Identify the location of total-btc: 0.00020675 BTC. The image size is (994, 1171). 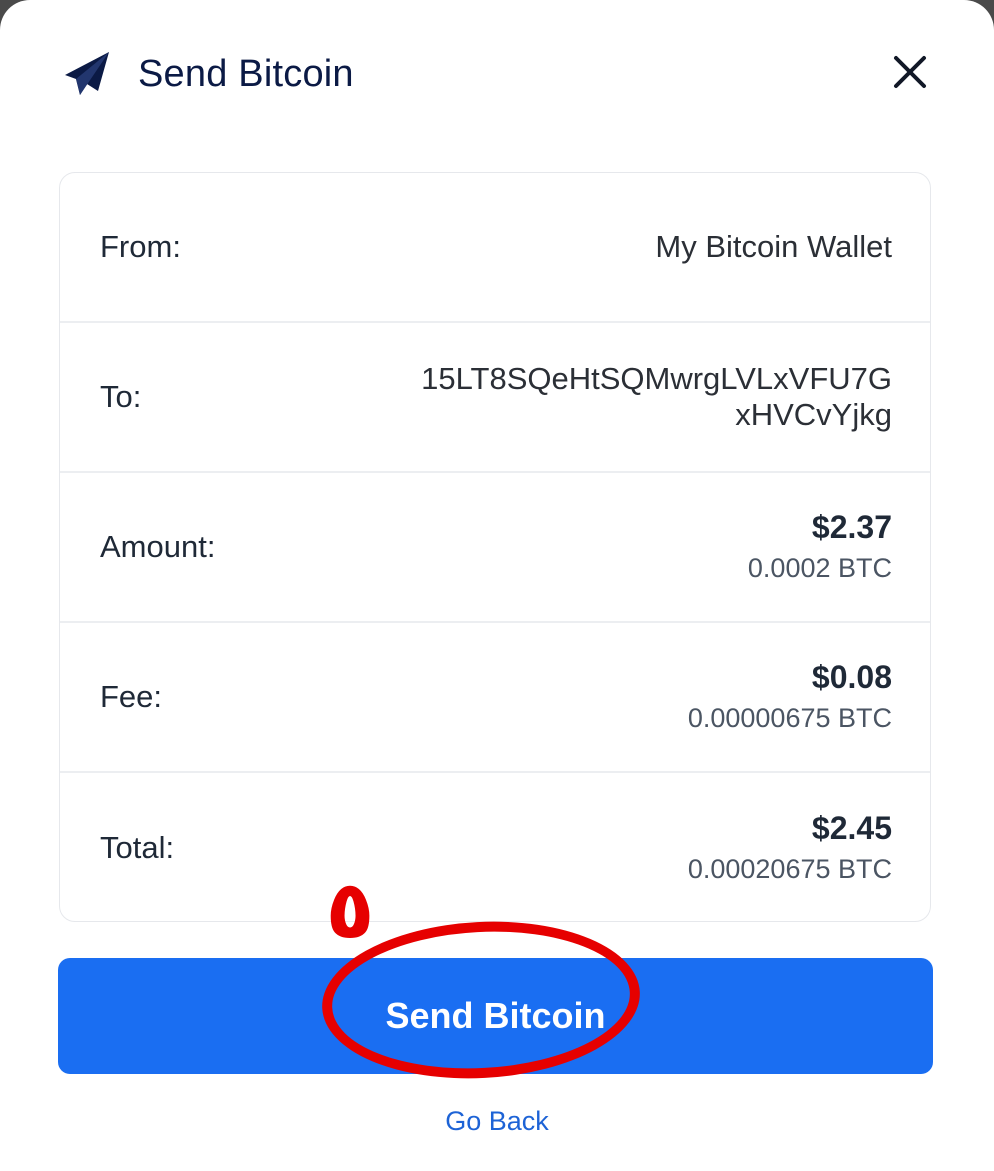
(789, 869).